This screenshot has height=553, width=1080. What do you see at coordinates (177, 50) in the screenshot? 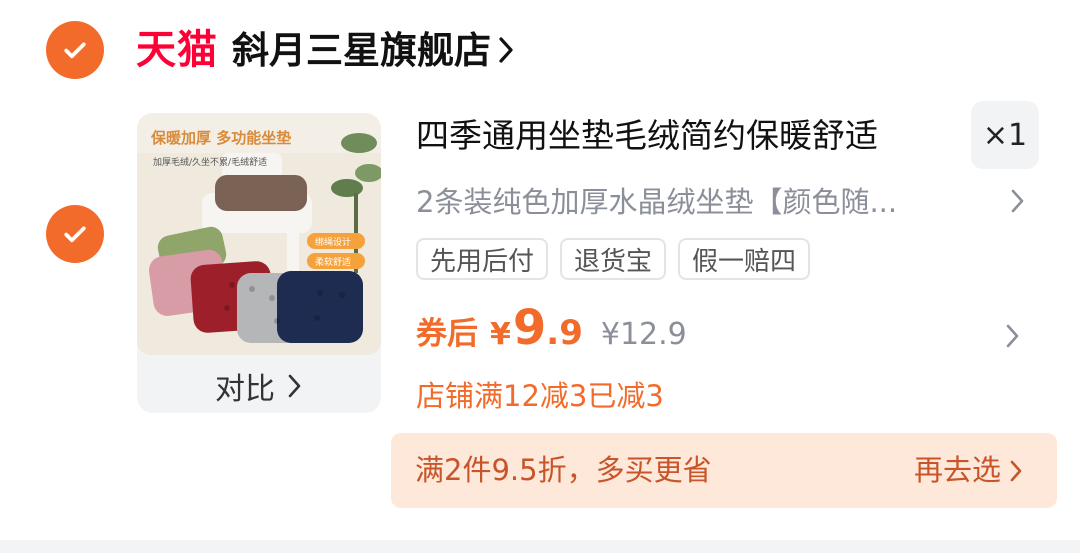
I see `tmall-logo: 天猫` at bounding box center [177, 50].